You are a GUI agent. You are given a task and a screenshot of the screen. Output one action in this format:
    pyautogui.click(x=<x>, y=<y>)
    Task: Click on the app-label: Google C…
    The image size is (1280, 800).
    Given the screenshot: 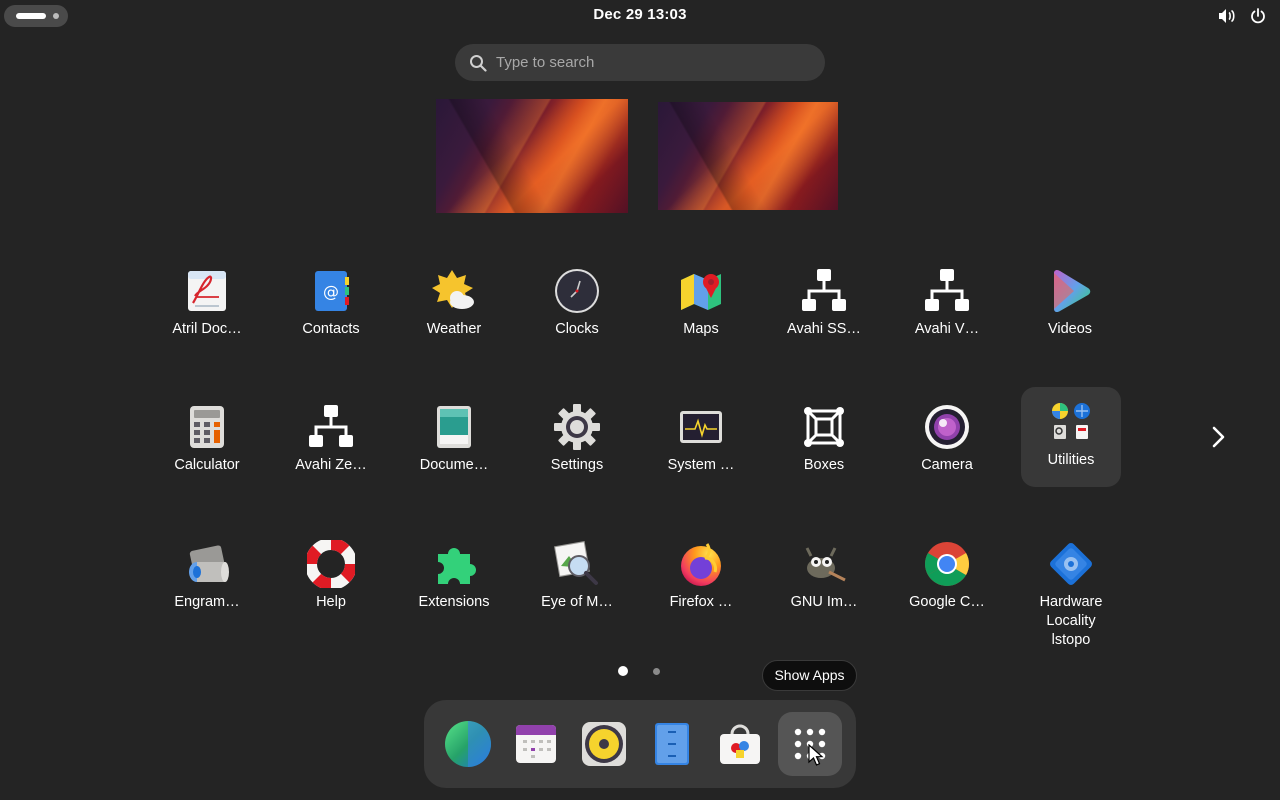 What is the action you would take?
    pyautogui.click(x=947, y=602)
    